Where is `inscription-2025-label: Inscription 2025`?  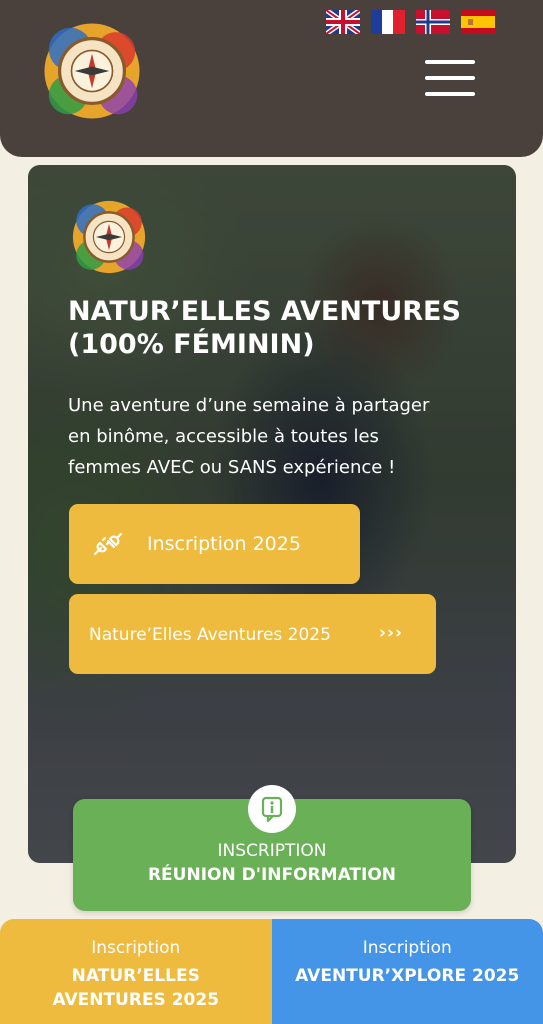
inscription-2025-label: Inscription 2025 is located at coordinates (224, 544).